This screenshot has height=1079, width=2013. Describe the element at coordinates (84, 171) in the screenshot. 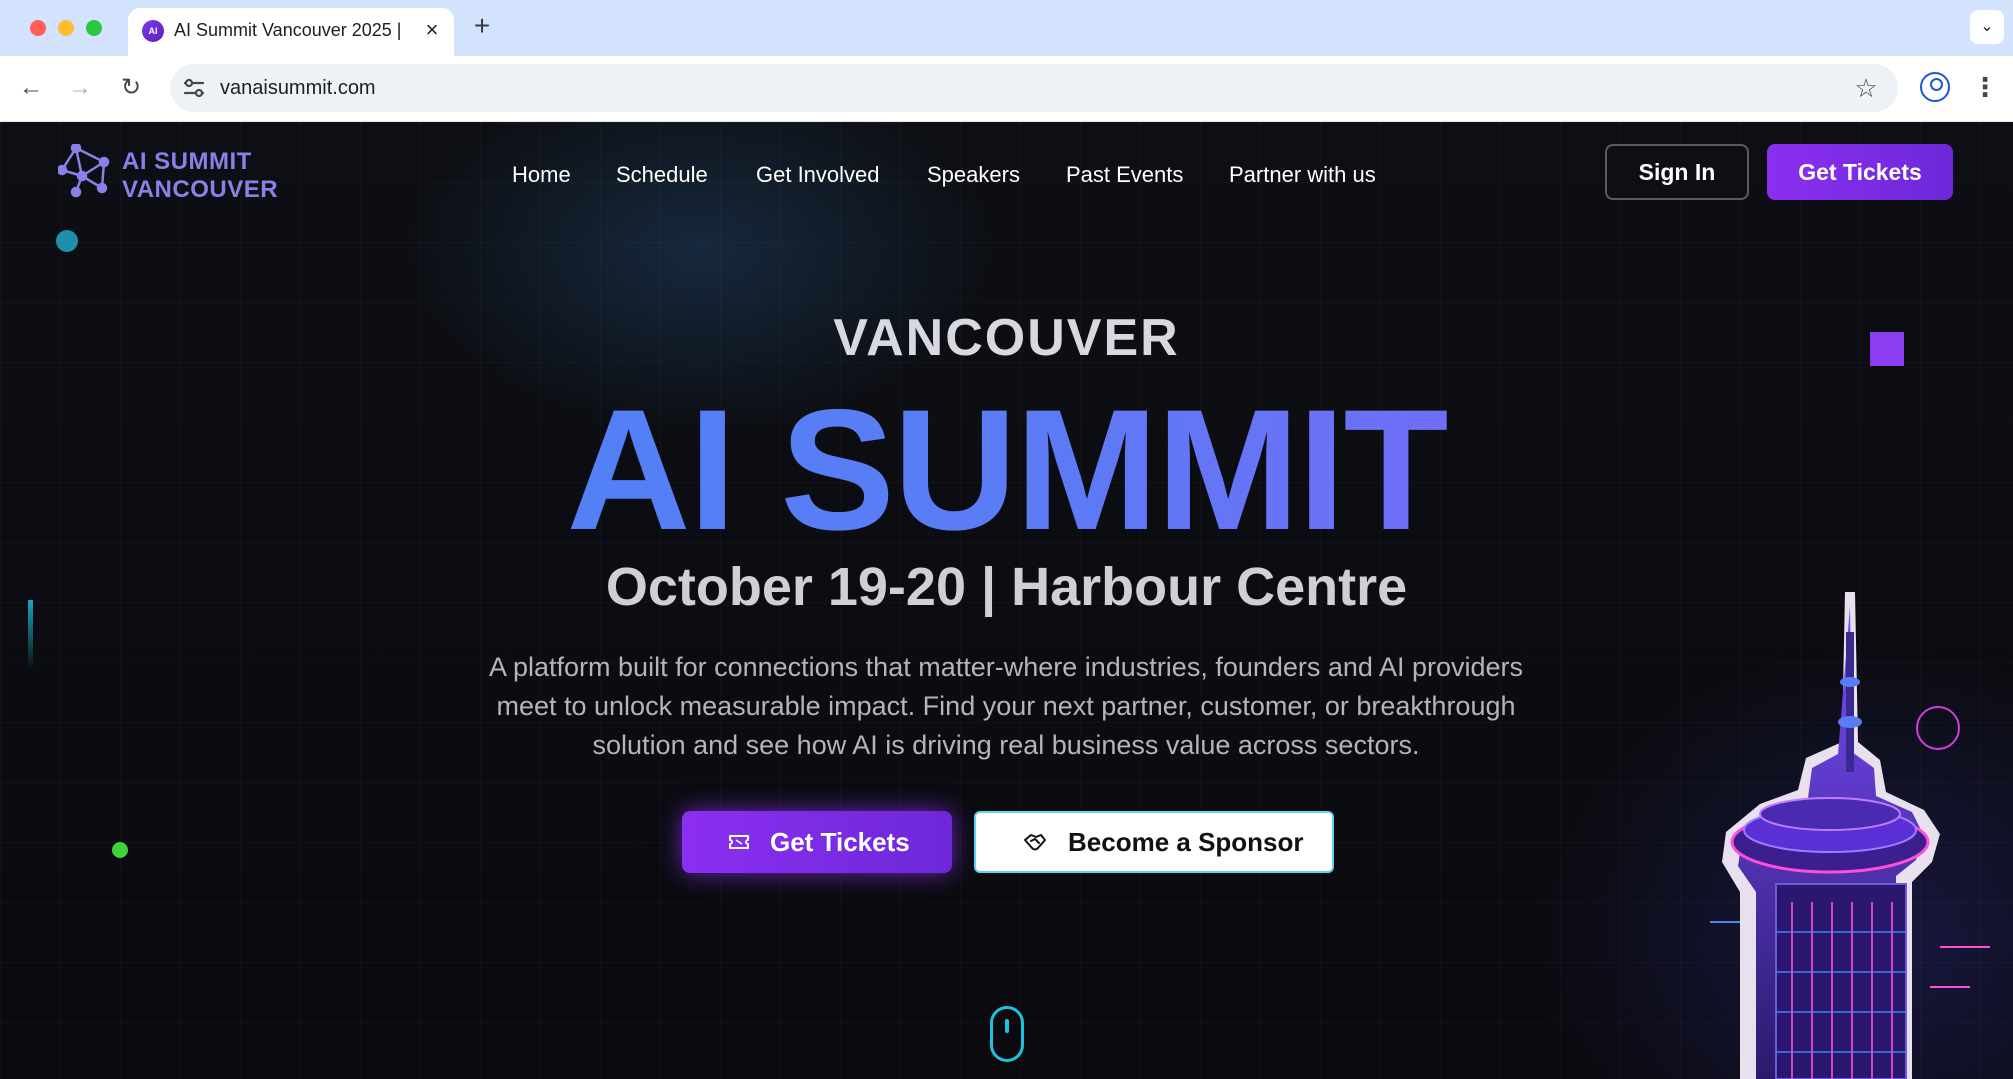

I see `network-logo-icon` at that location.